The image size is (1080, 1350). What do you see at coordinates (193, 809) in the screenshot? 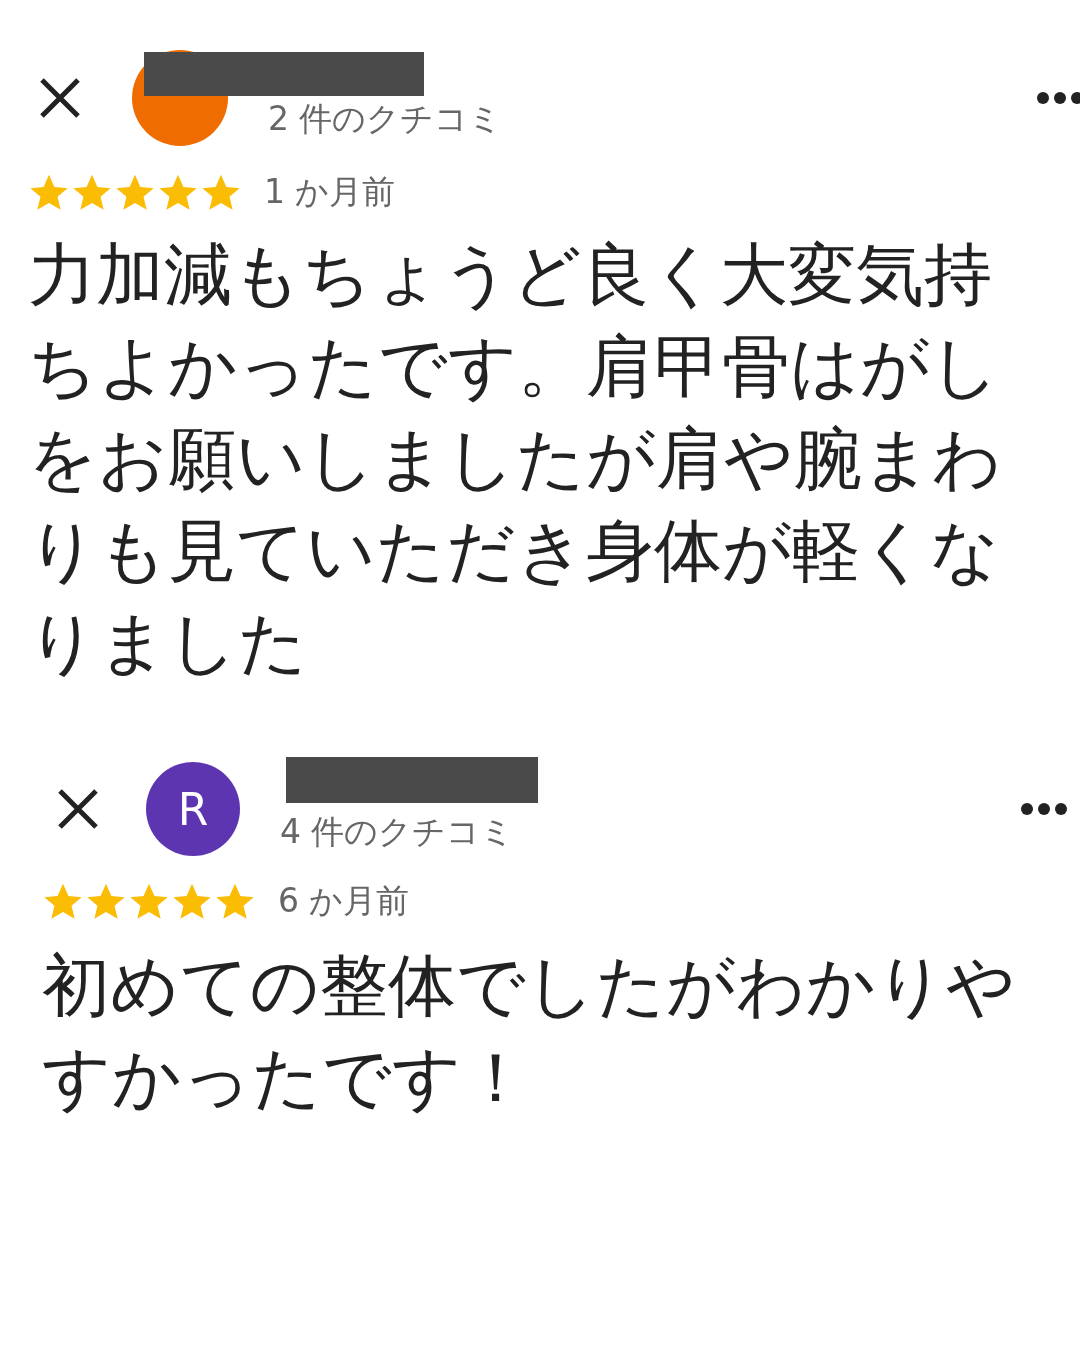
I see `avatar: R` at bounding box center [193, 809].